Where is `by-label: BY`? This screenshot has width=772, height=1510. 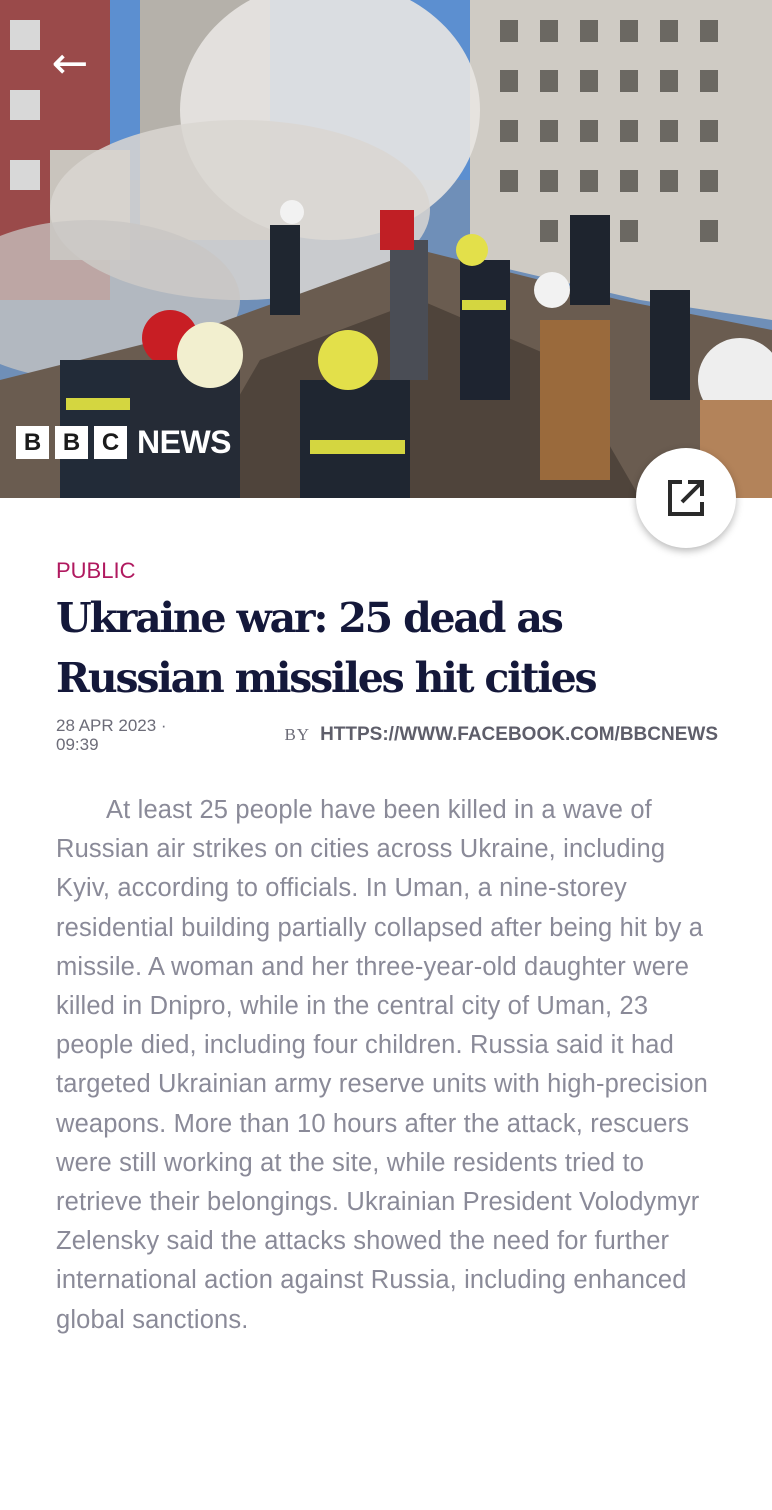 by-label: BY is located at coordinates (297, 734).